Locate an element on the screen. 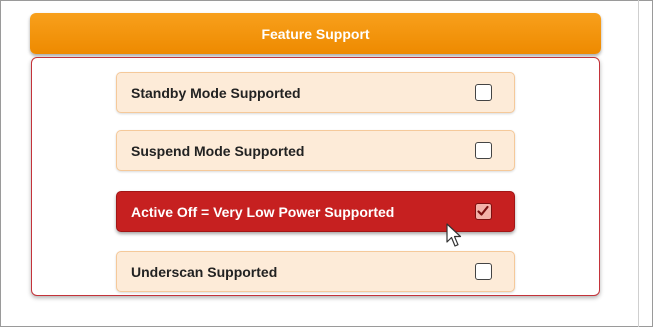 This screenshot has height=327, width=653. standby-mode-checkbox is located at coordinates (483, 92).